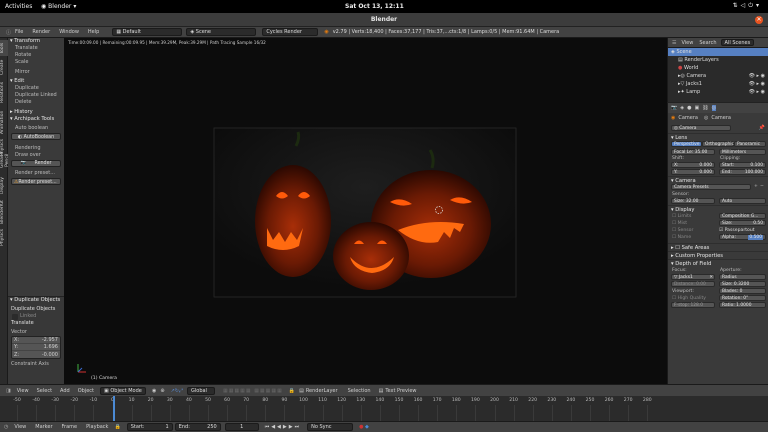 The width and height of the screenshot is (768, 432). Describe the element at coordinates (290, 32) in the screenshot. I see `render-engine-selector: Cycles Render` at that location.